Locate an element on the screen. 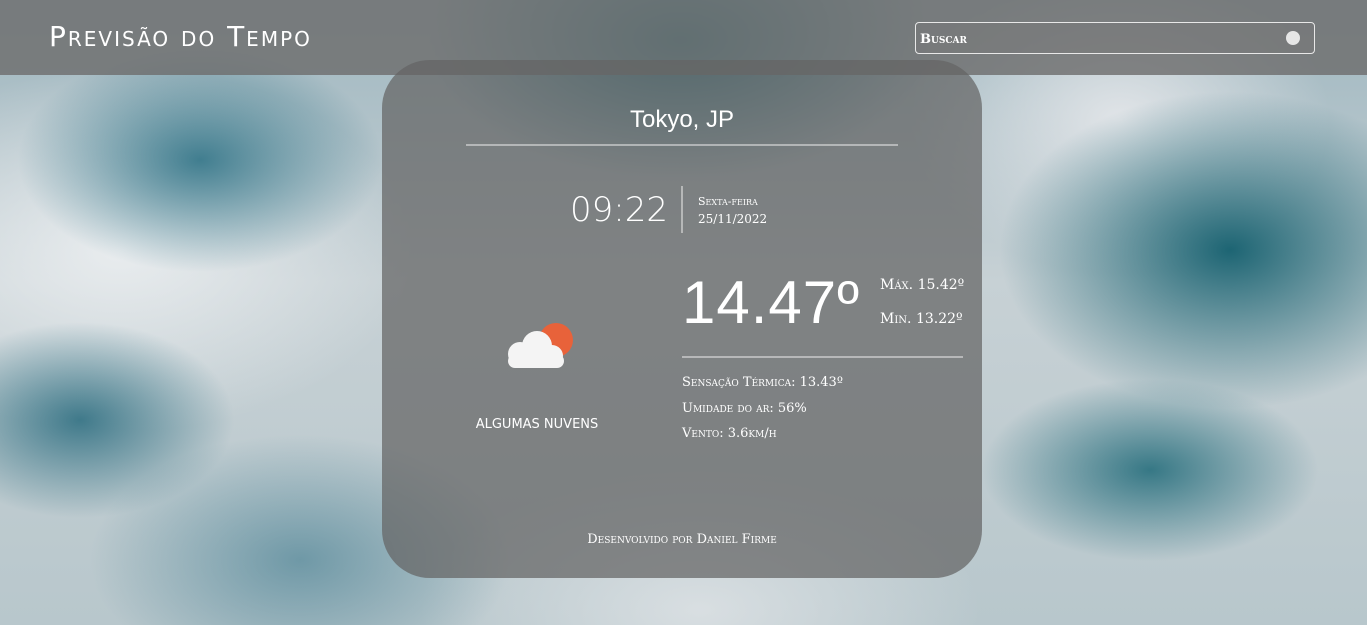 The image size is (1367, 625). min-label: Min. is located at coordinates (896, 319).